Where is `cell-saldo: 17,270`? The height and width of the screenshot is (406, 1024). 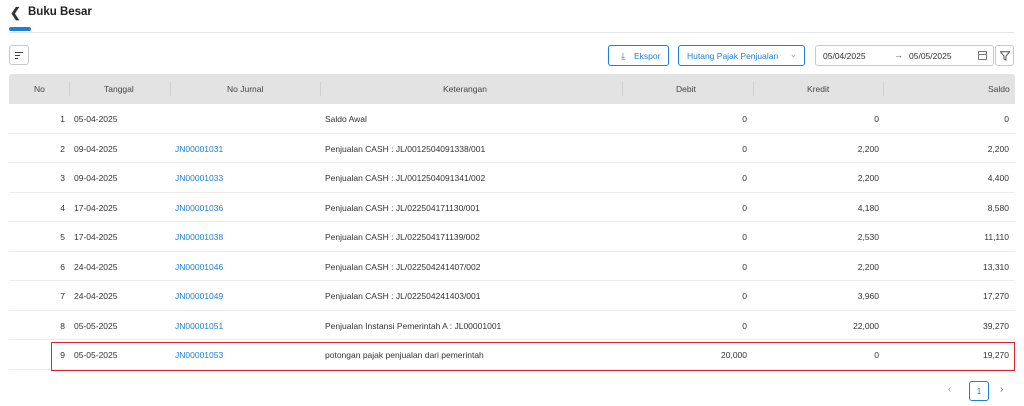
cell-saldo: 17,270 is located at coordinates (996, 296).